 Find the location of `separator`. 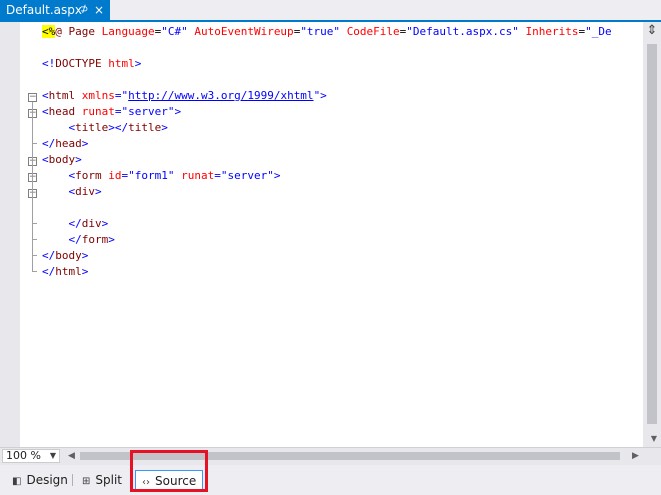

separator is located at coordinates (72, 480).